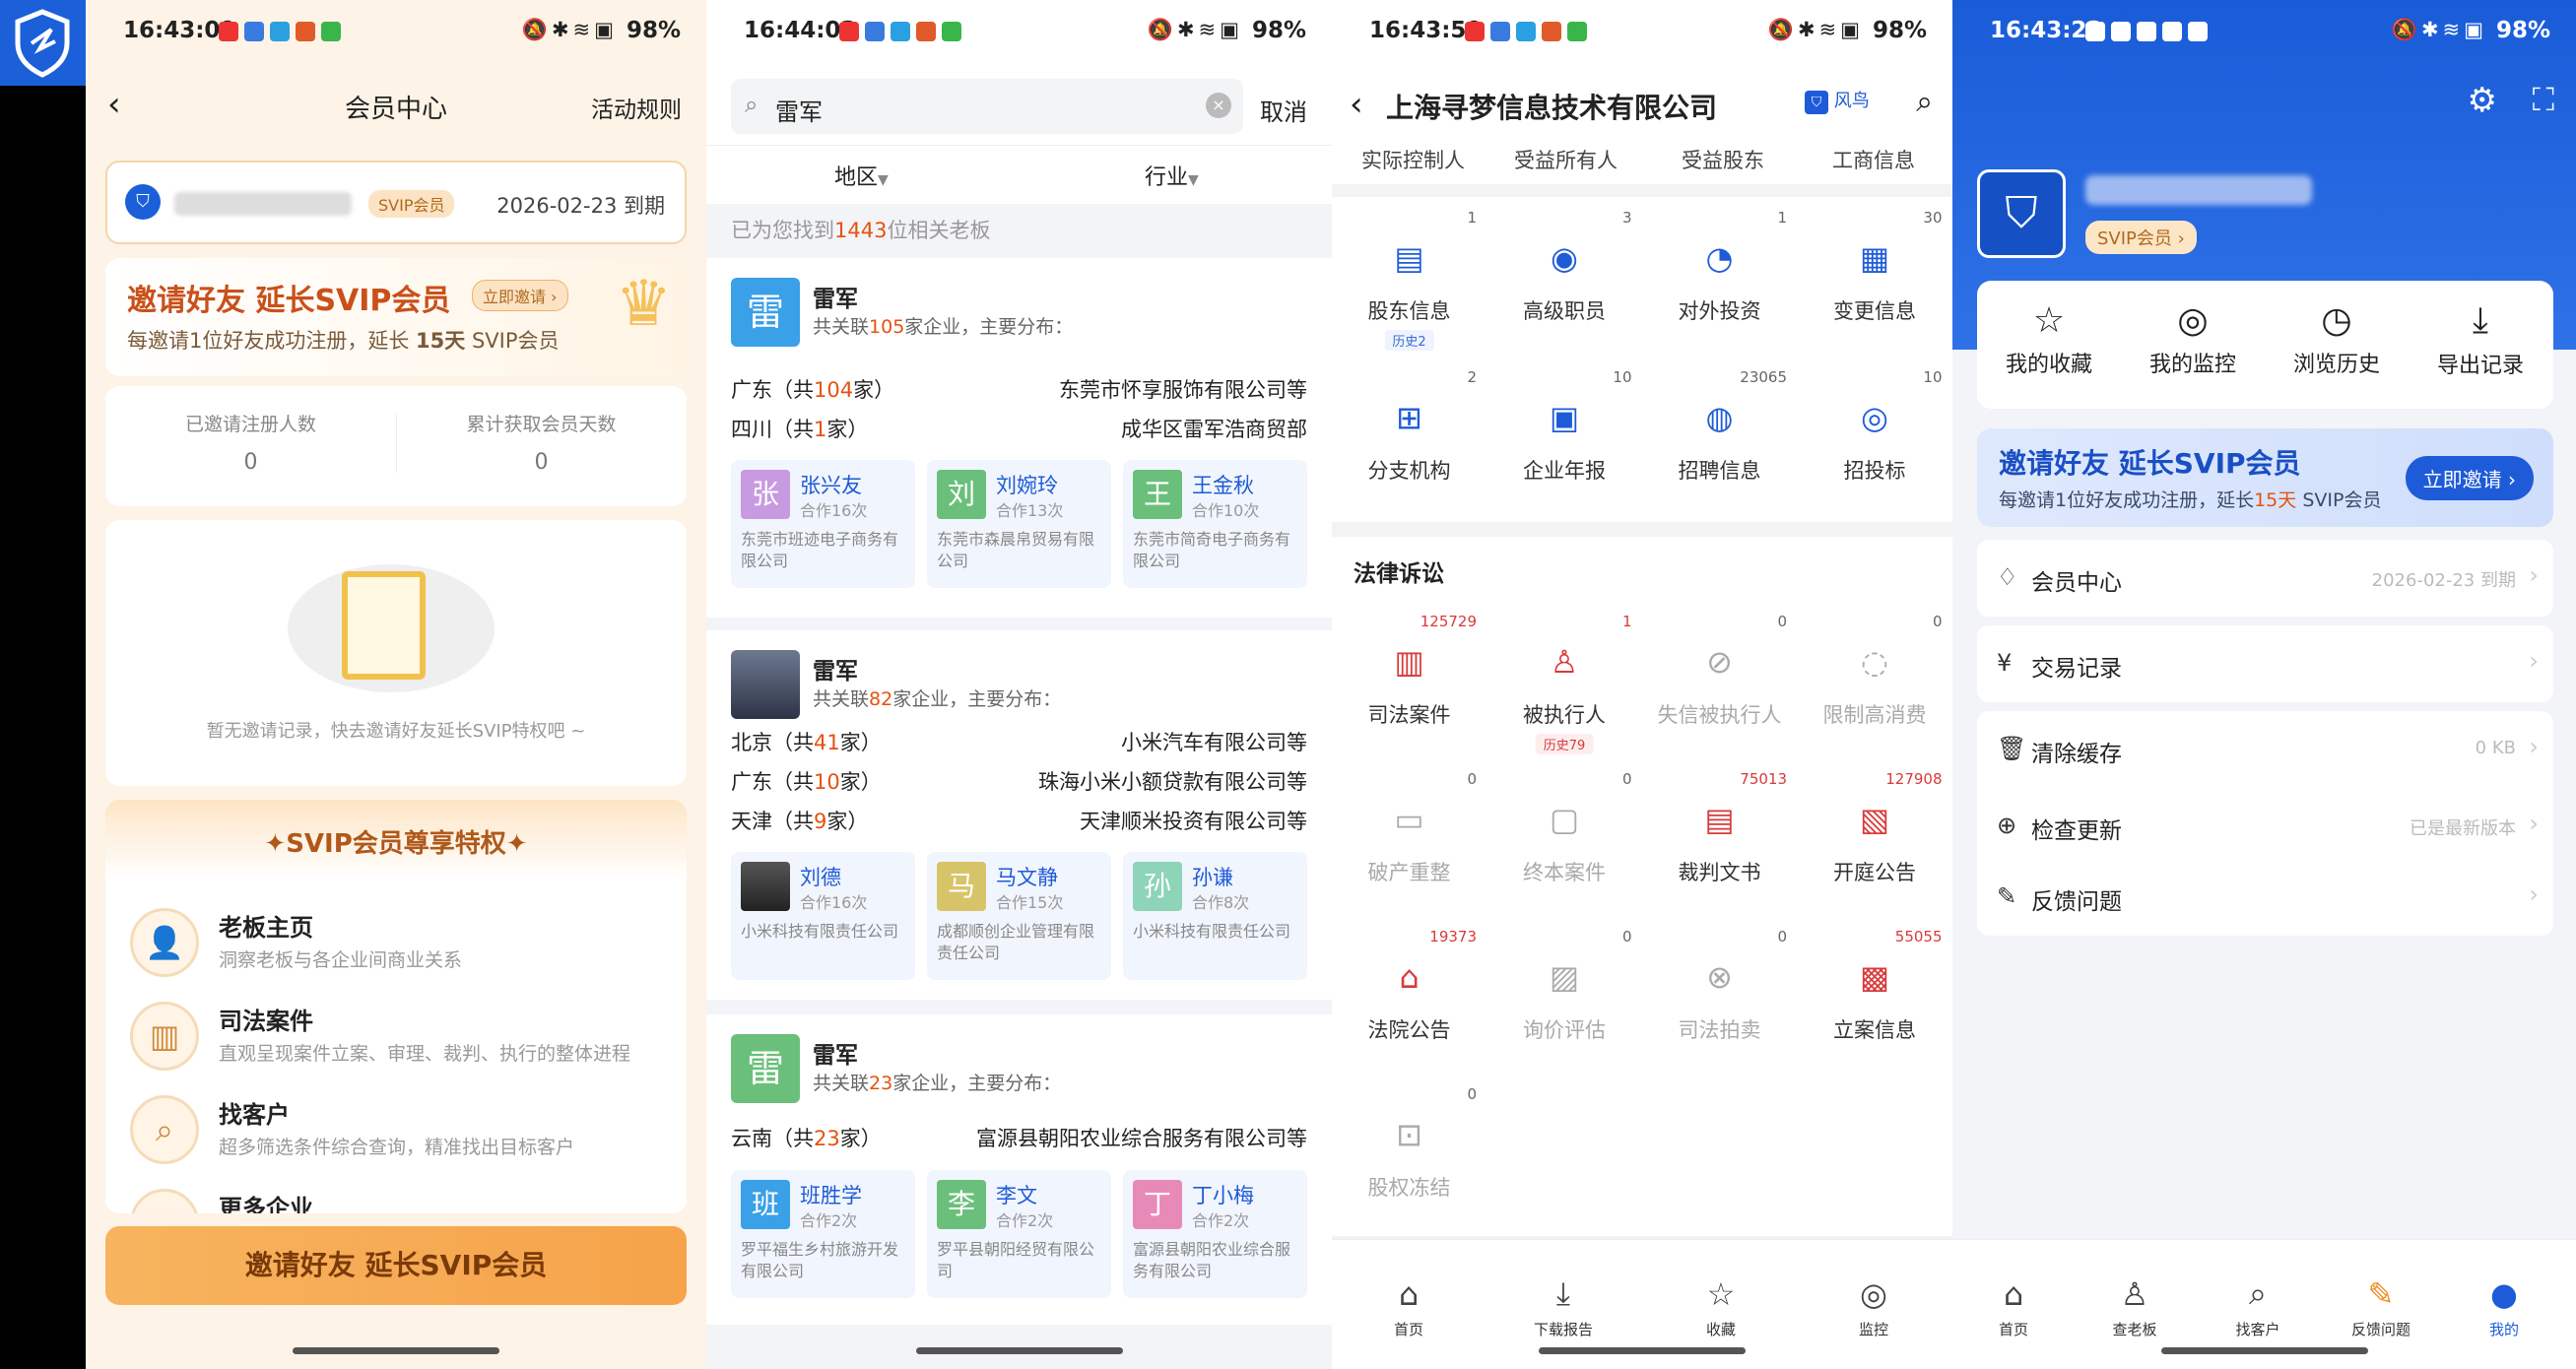  I want to click on grid-item-terminated-case: 0 ▢ 终本案件, so click(1565, 836).